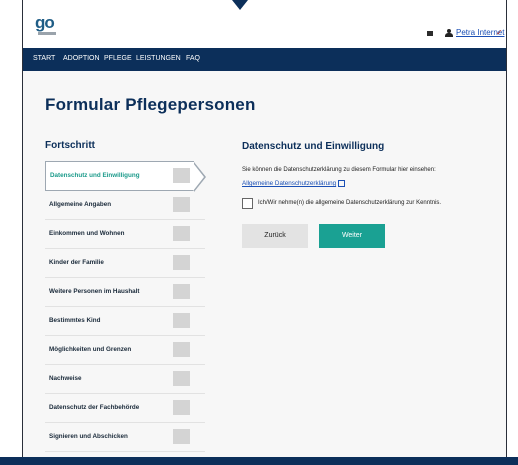  What do you see at coordinates (150, 104) in the screenshot?
I see `page-title: Formular Pflegepersonen` at bounding box center [150, 104].